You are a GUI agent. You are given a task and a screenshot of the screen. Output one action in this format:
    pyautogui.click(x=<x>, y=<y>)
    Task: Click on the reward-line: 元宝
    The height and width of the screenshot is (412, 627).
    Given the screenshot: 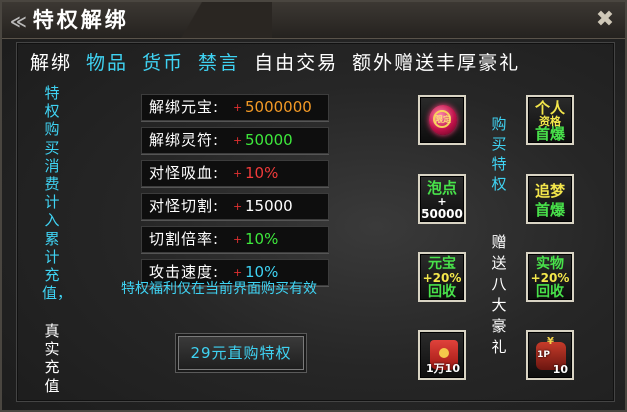 What is the action you would take?
    pyautogui.click(x=442, y=264)
    